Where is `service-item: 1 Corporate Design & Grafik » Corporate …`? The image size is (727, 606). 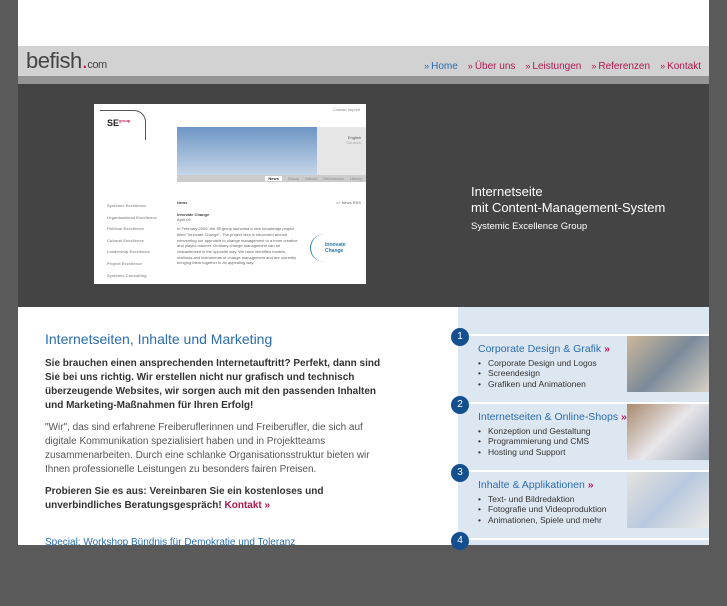 service-item: 1 Corporate Design & Grafik » Corporate … is located at coordinates (580, 365).